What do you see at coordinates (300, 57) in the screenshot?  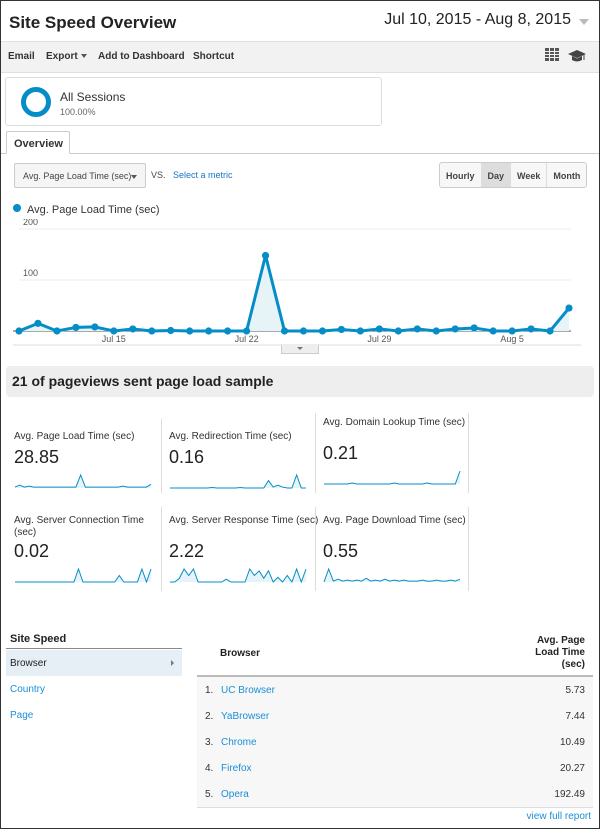 I see `report-toolbar: Email Export Add to Dashboard Shortcut` at bounding box center [300, 57].